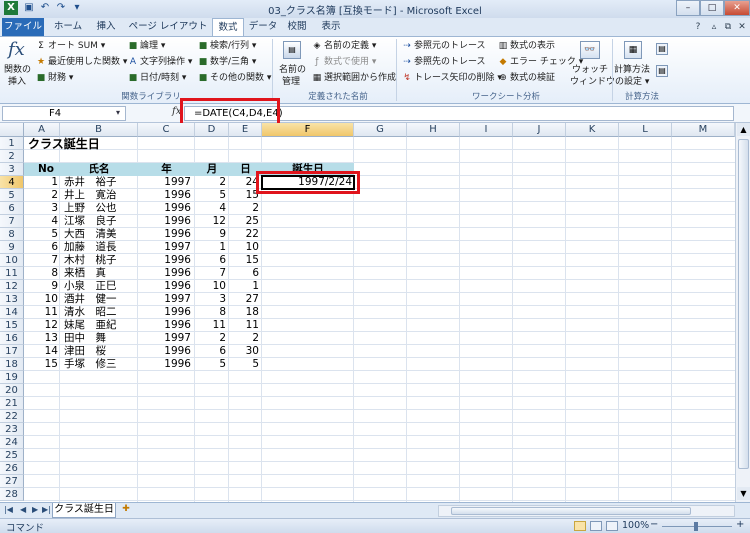  I want to click on cell-day: 11, so click(244, 325).